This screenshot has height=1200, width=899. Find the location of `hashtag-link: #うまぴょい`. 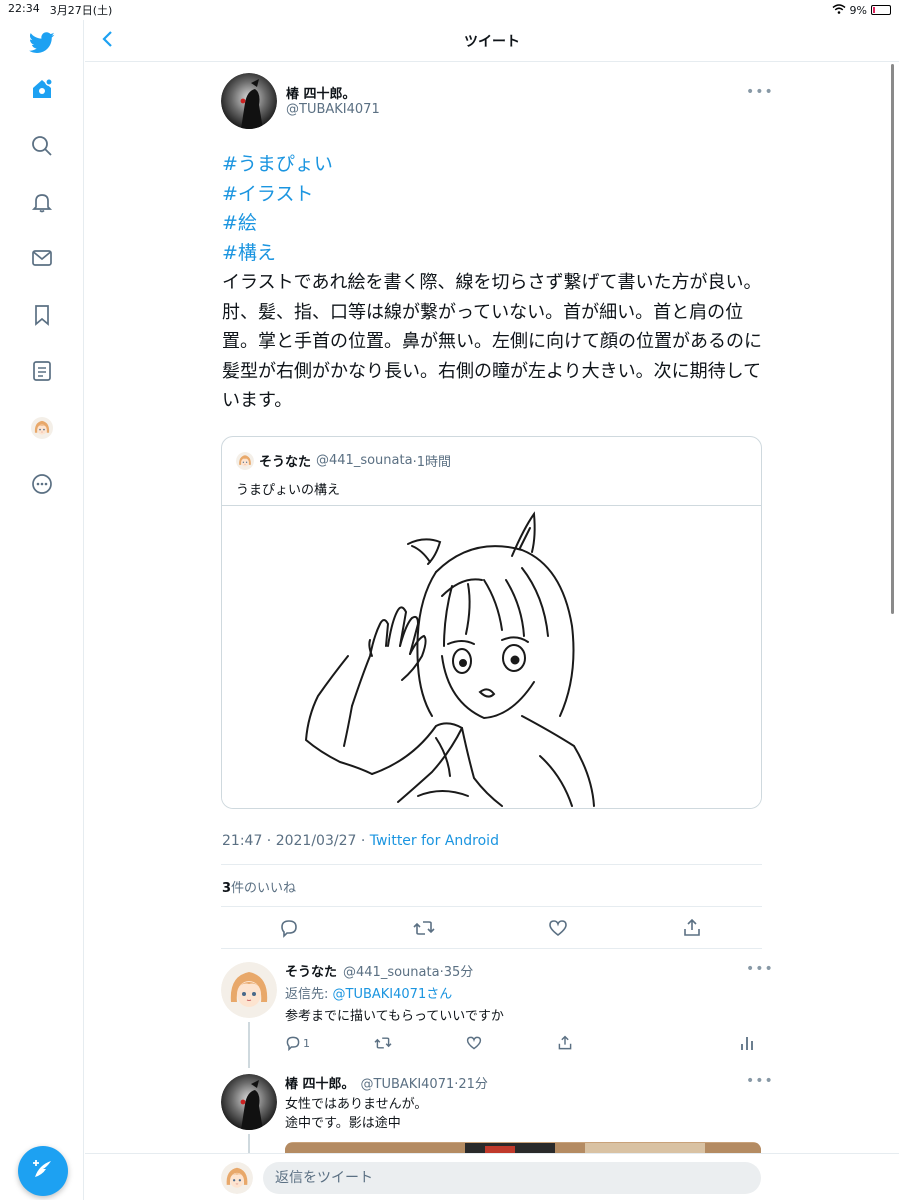

hashtag-link: #うまぴょい is located at coordinates (277, 165).